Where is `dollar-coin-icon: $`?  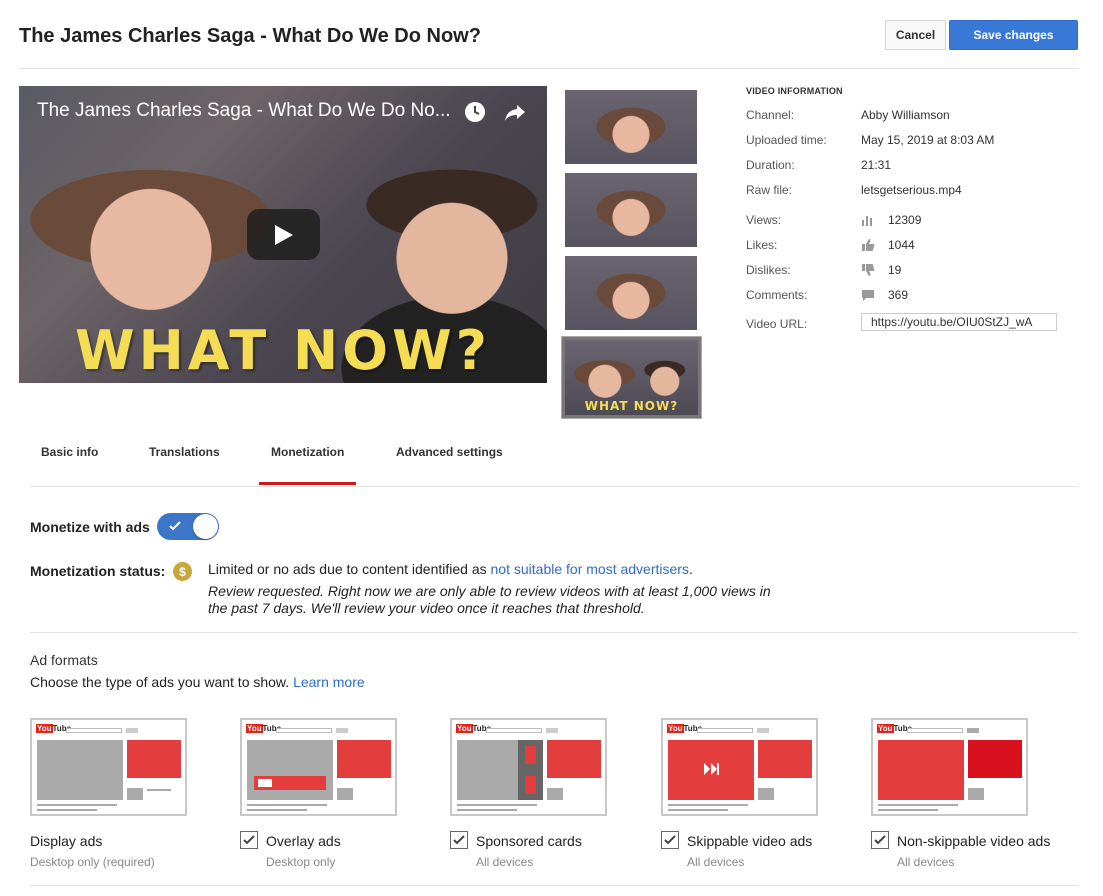 dollar-coin-icon: $ is located at coordinates (182, 571).